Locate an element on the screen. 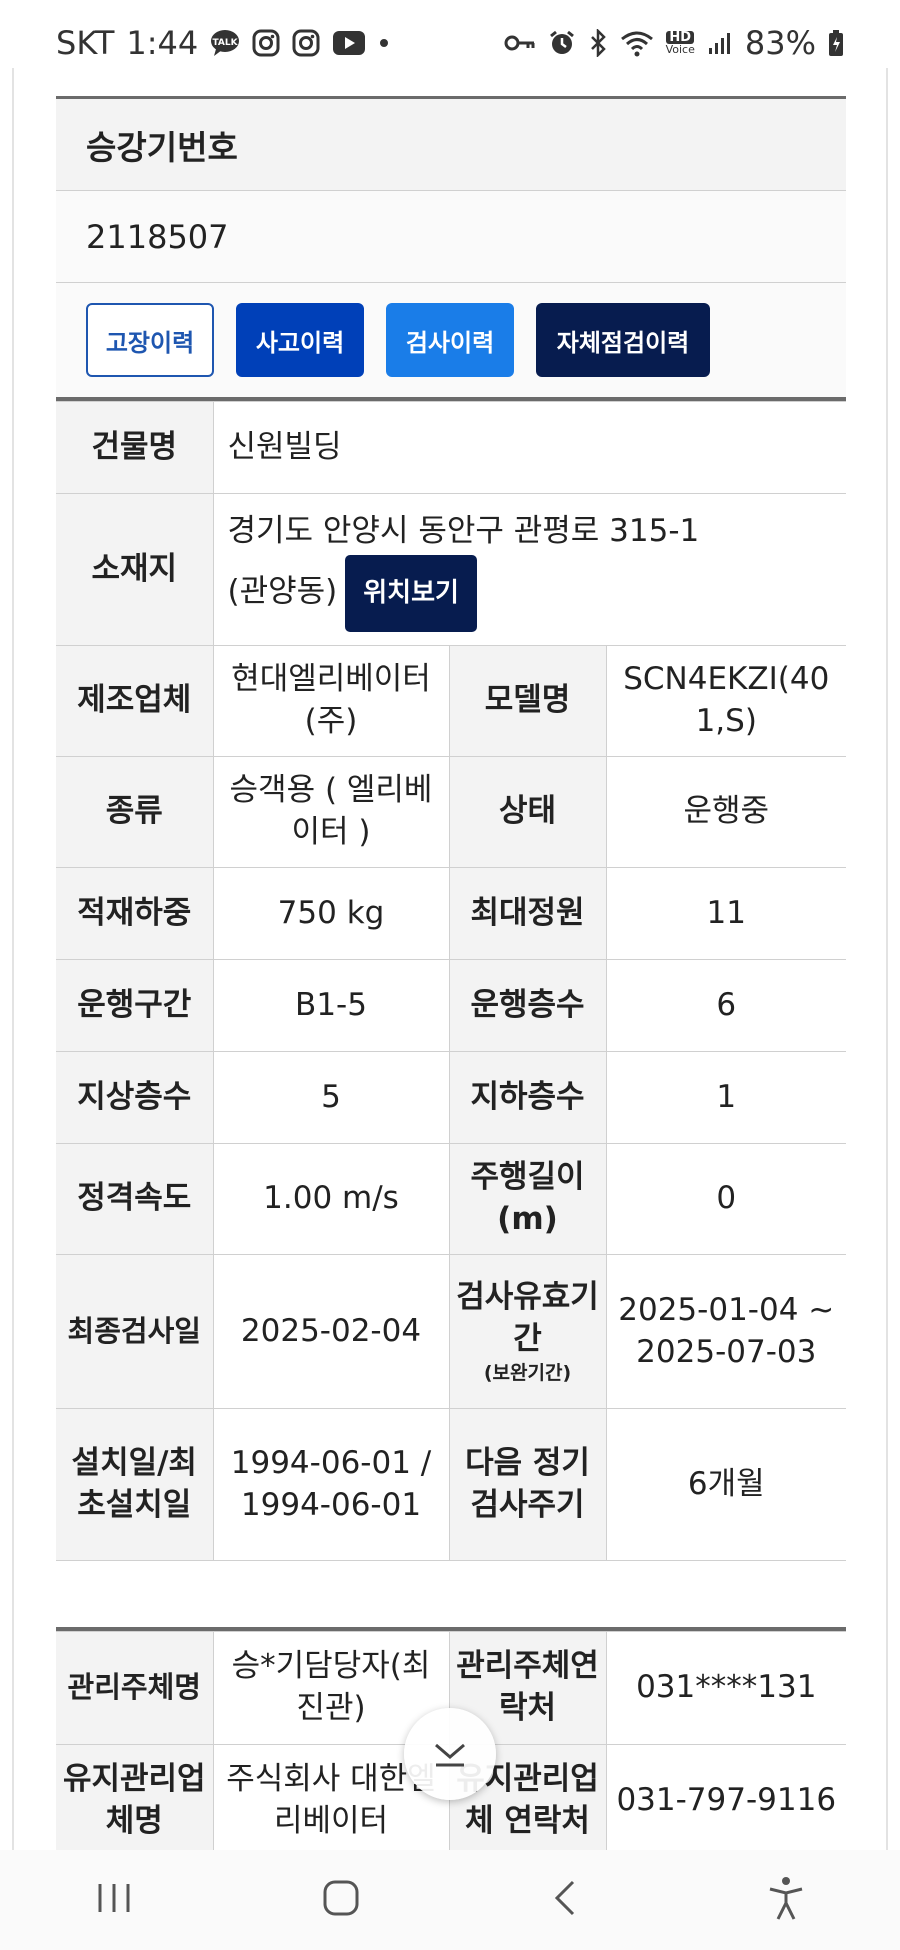 The image size is (900, 1950). maintenance-company-label: 유지관리업체명 is located at coordinates (135, 1801).